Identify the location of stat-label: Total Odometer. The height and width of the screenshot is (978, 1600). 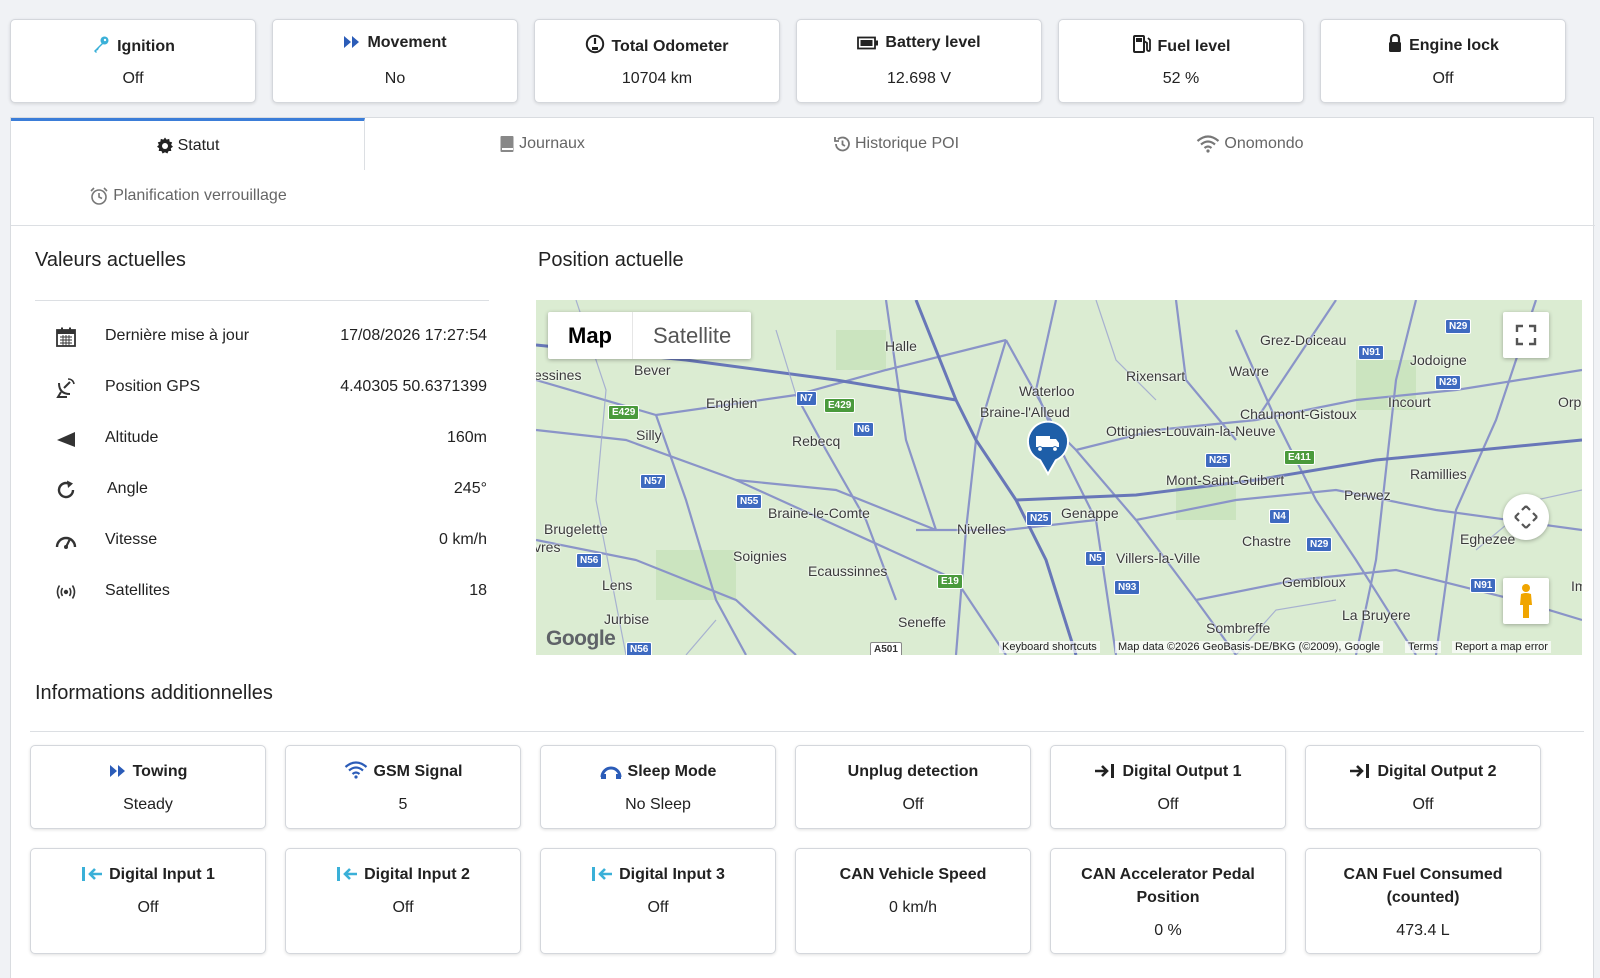
(670, 46).